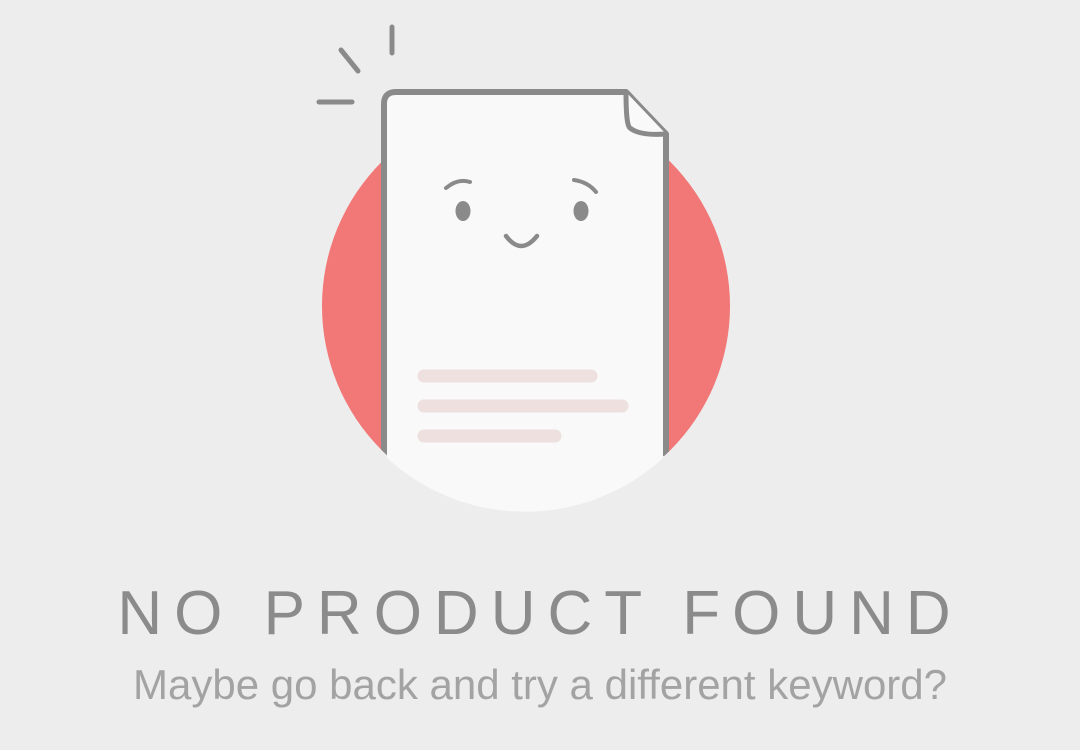 The image size is (1080, 750). What do you see at coordinates (525, 483) in the screenshot?
I see `document-lower` at bounding box center [525, 483].